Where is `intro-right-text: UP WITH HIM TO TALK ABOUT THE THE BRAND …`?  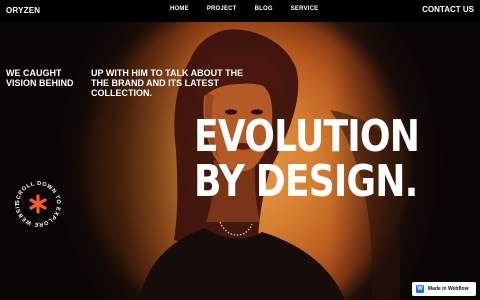
intro-right-text: UP WITH HIM TO TALK ABOUT THE THE BRAND … is located at coordinates (167, 83).